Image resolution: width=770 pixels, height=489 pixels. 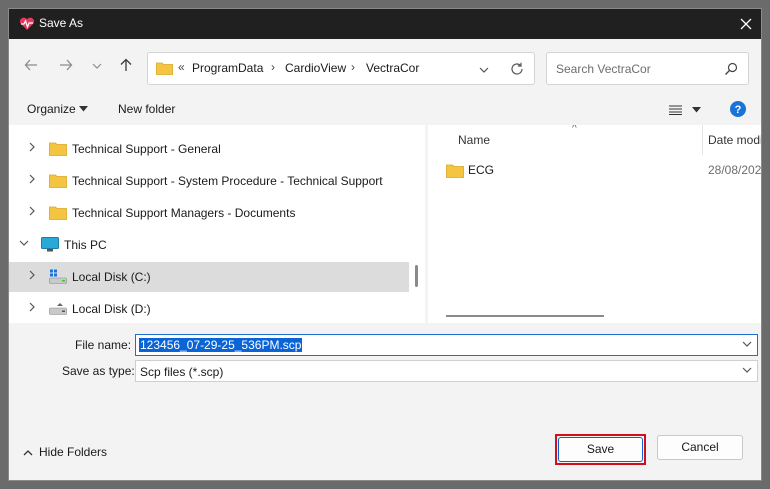 I want to click on new-folder-button: New folder, so click(x=146, y=109).